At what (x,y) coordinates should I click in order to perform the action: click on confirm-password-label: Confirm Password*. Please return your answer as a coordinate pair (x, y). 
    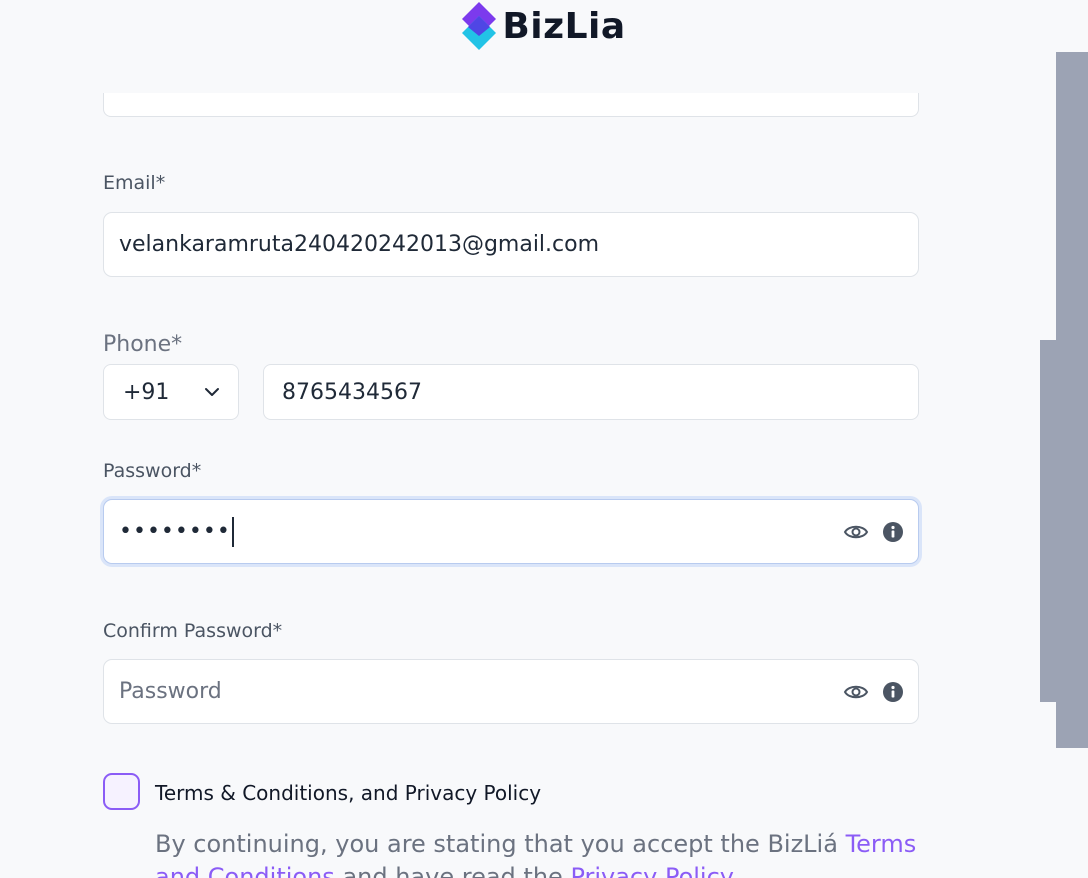
    Looking at the image, I should click on (193, 631).